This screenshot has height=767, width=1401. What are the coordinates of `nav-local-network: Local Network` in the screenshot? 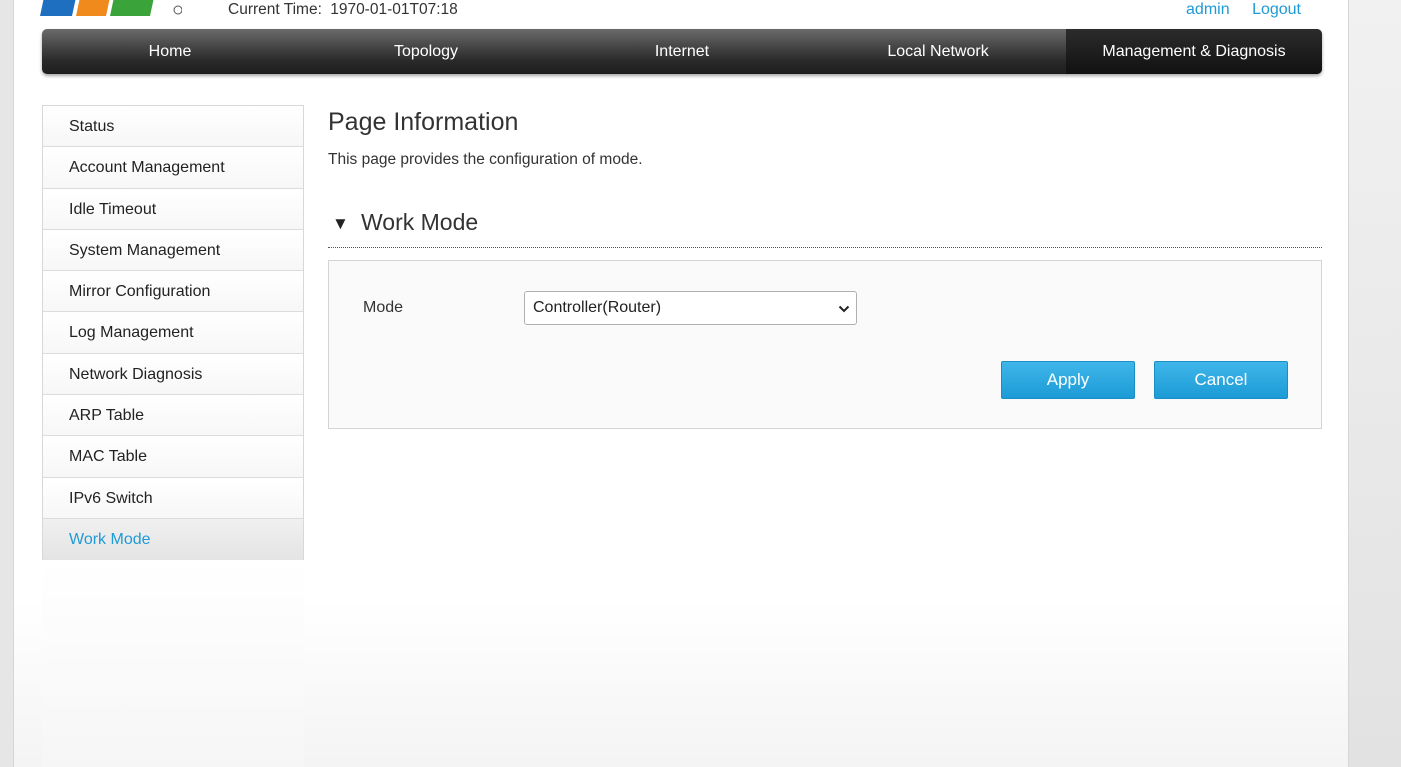 It's located at (938, 51).